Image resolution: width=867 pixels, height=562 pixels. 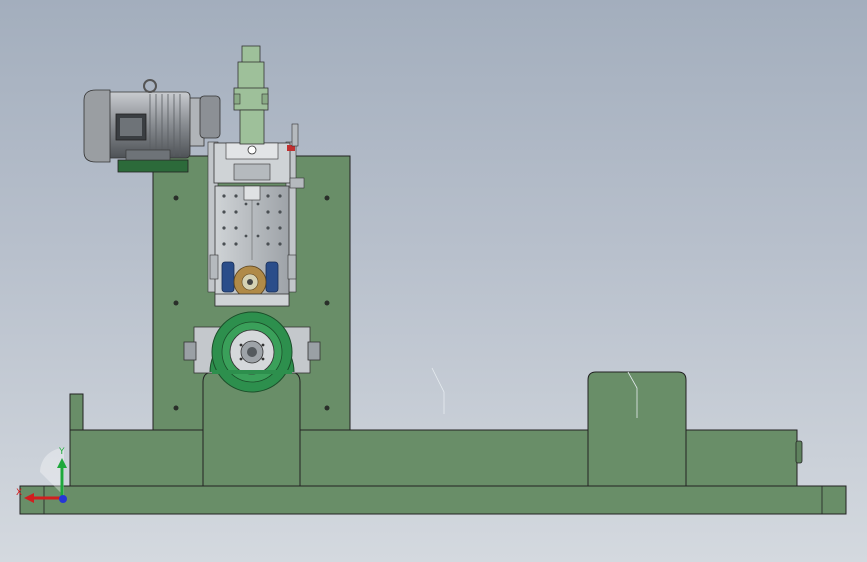 What do you see at coordinates (256, 215) in the screenshot?
I see `spindle-head` at bounding box center [256, 215].